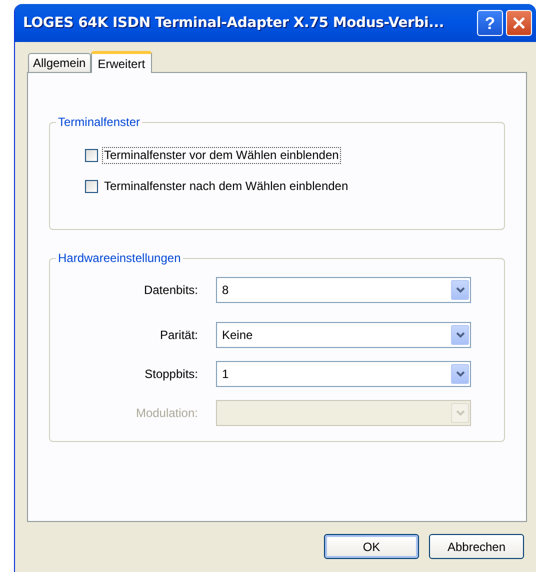 The width and height of the screenshot is (536, 572). Describe the element at coordinates (121, 62) in the screenshot. I see `tab: Erweitert` at that location.